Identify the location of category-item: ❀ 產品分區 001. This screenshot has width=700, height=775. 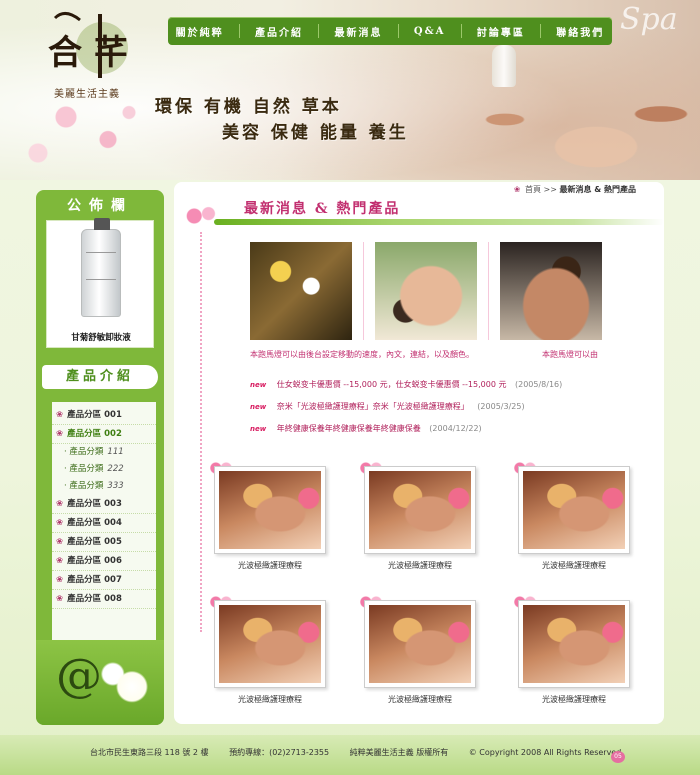
(104, 415).